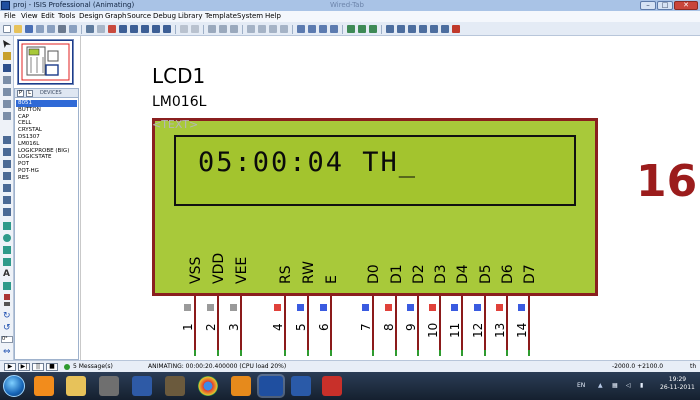  Describe the element at coordinates (46, 171) in the screenshot. I see `device-item: POT-HG` at that location.